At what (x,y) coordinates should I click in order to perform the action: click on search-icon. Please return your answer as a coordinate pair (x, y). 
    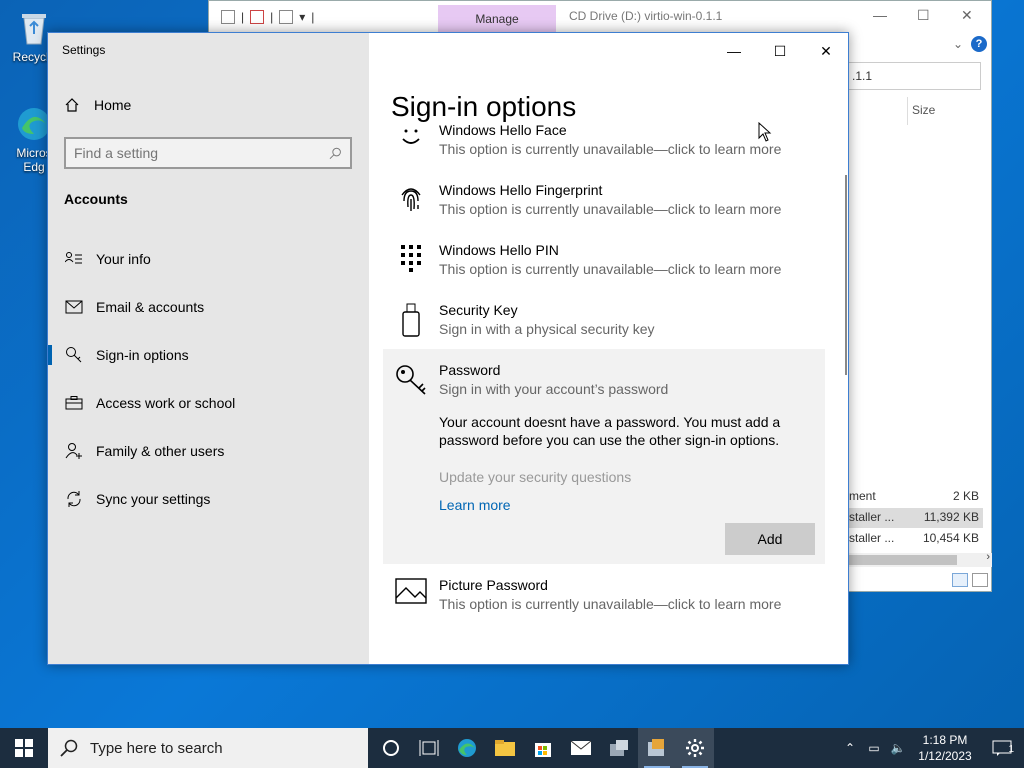
    Looking at the image, I should click on (335, 153).